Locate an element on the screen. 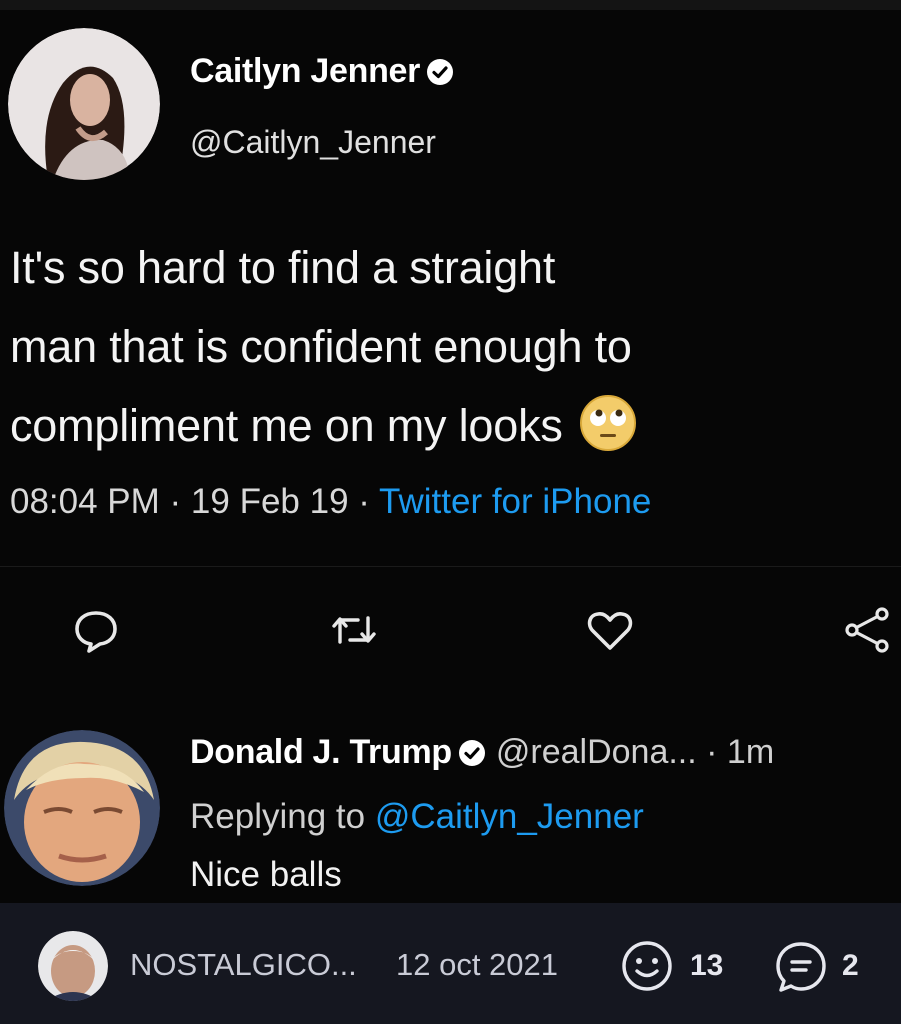 The width and height of the screenshot is (901, 1024). tweet-text-line: It's so hard to find a straight is located at coordinates (283, 267).